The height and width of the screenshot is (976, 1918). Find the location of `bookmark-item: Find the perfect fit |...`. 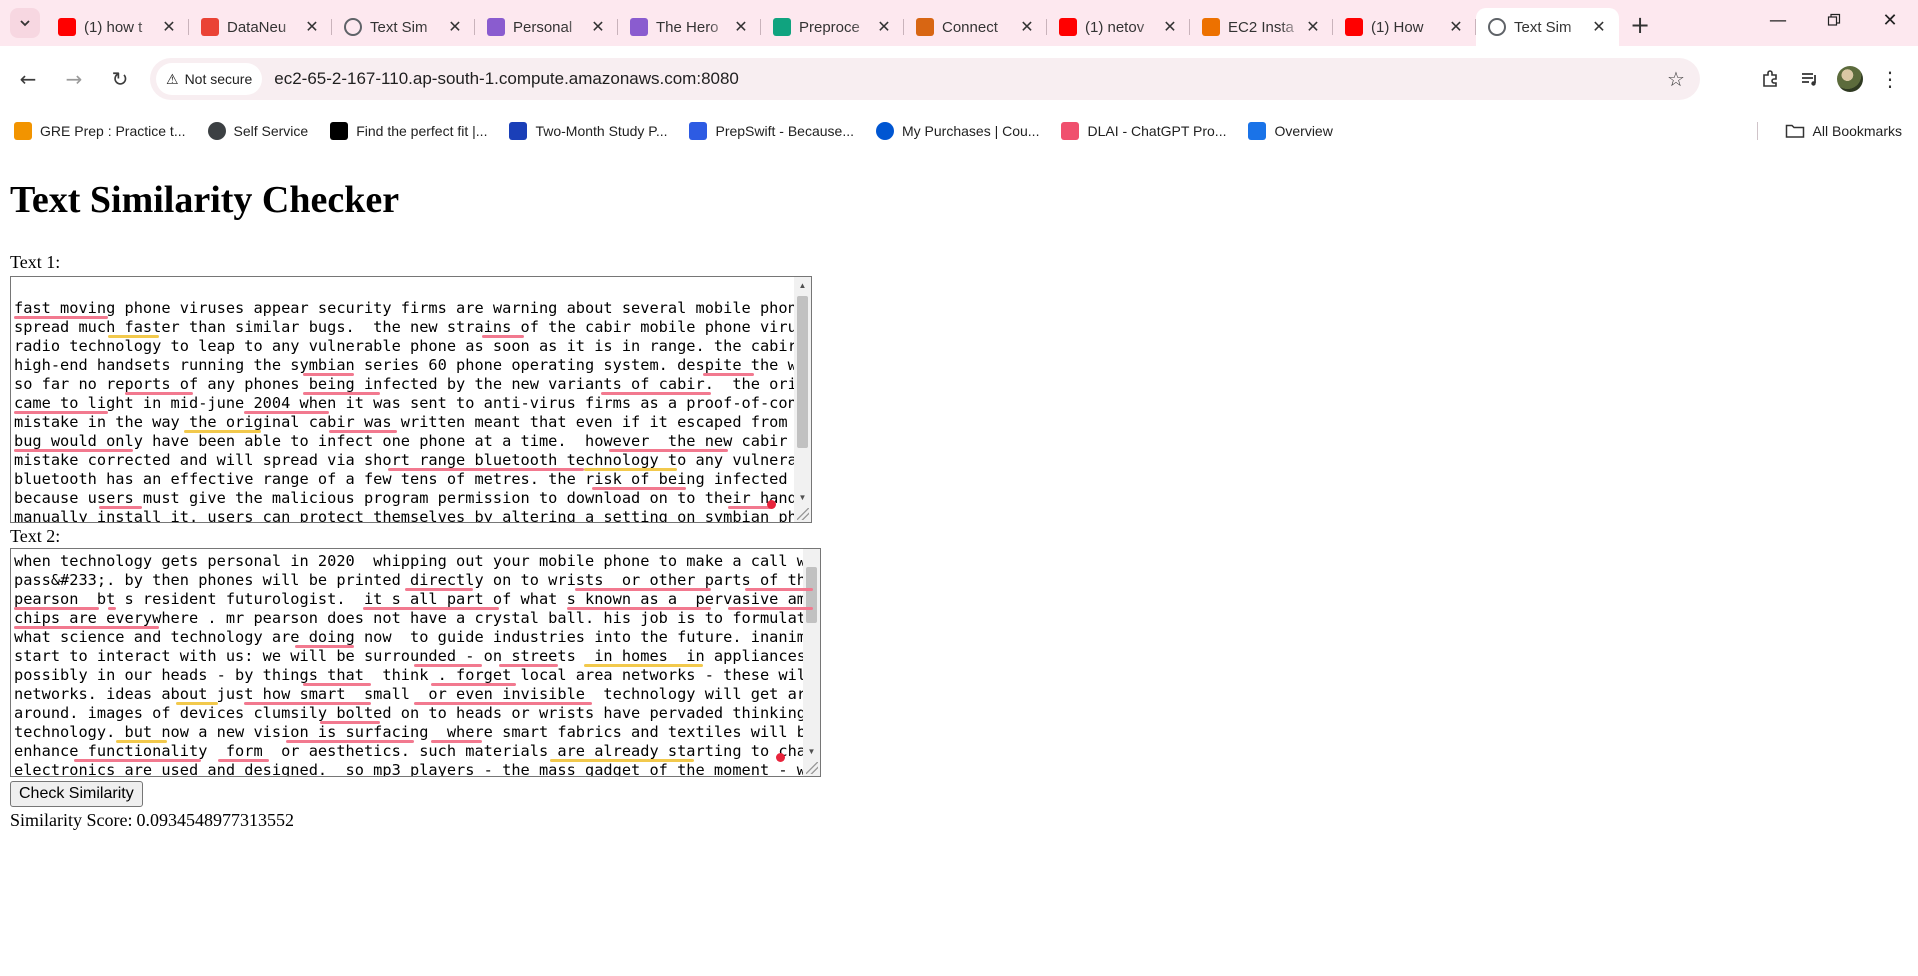

bookmark-item: Find the perfect fit |... is located at coordinates (408, 131).